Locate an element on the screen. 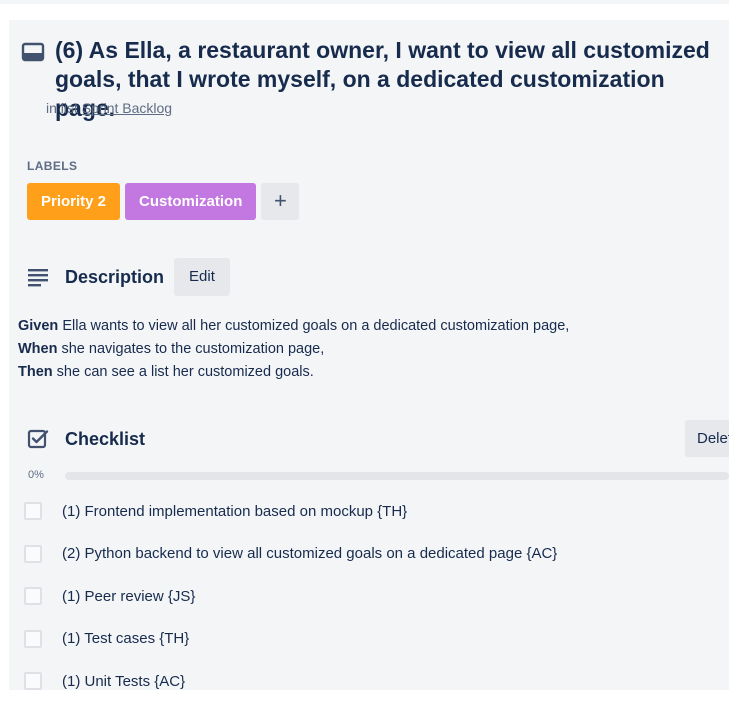 Image resolution: width=729 pixels, height=703 pixels. labels-row: Priority 2 Customization + is located at coordinates (163, 201).